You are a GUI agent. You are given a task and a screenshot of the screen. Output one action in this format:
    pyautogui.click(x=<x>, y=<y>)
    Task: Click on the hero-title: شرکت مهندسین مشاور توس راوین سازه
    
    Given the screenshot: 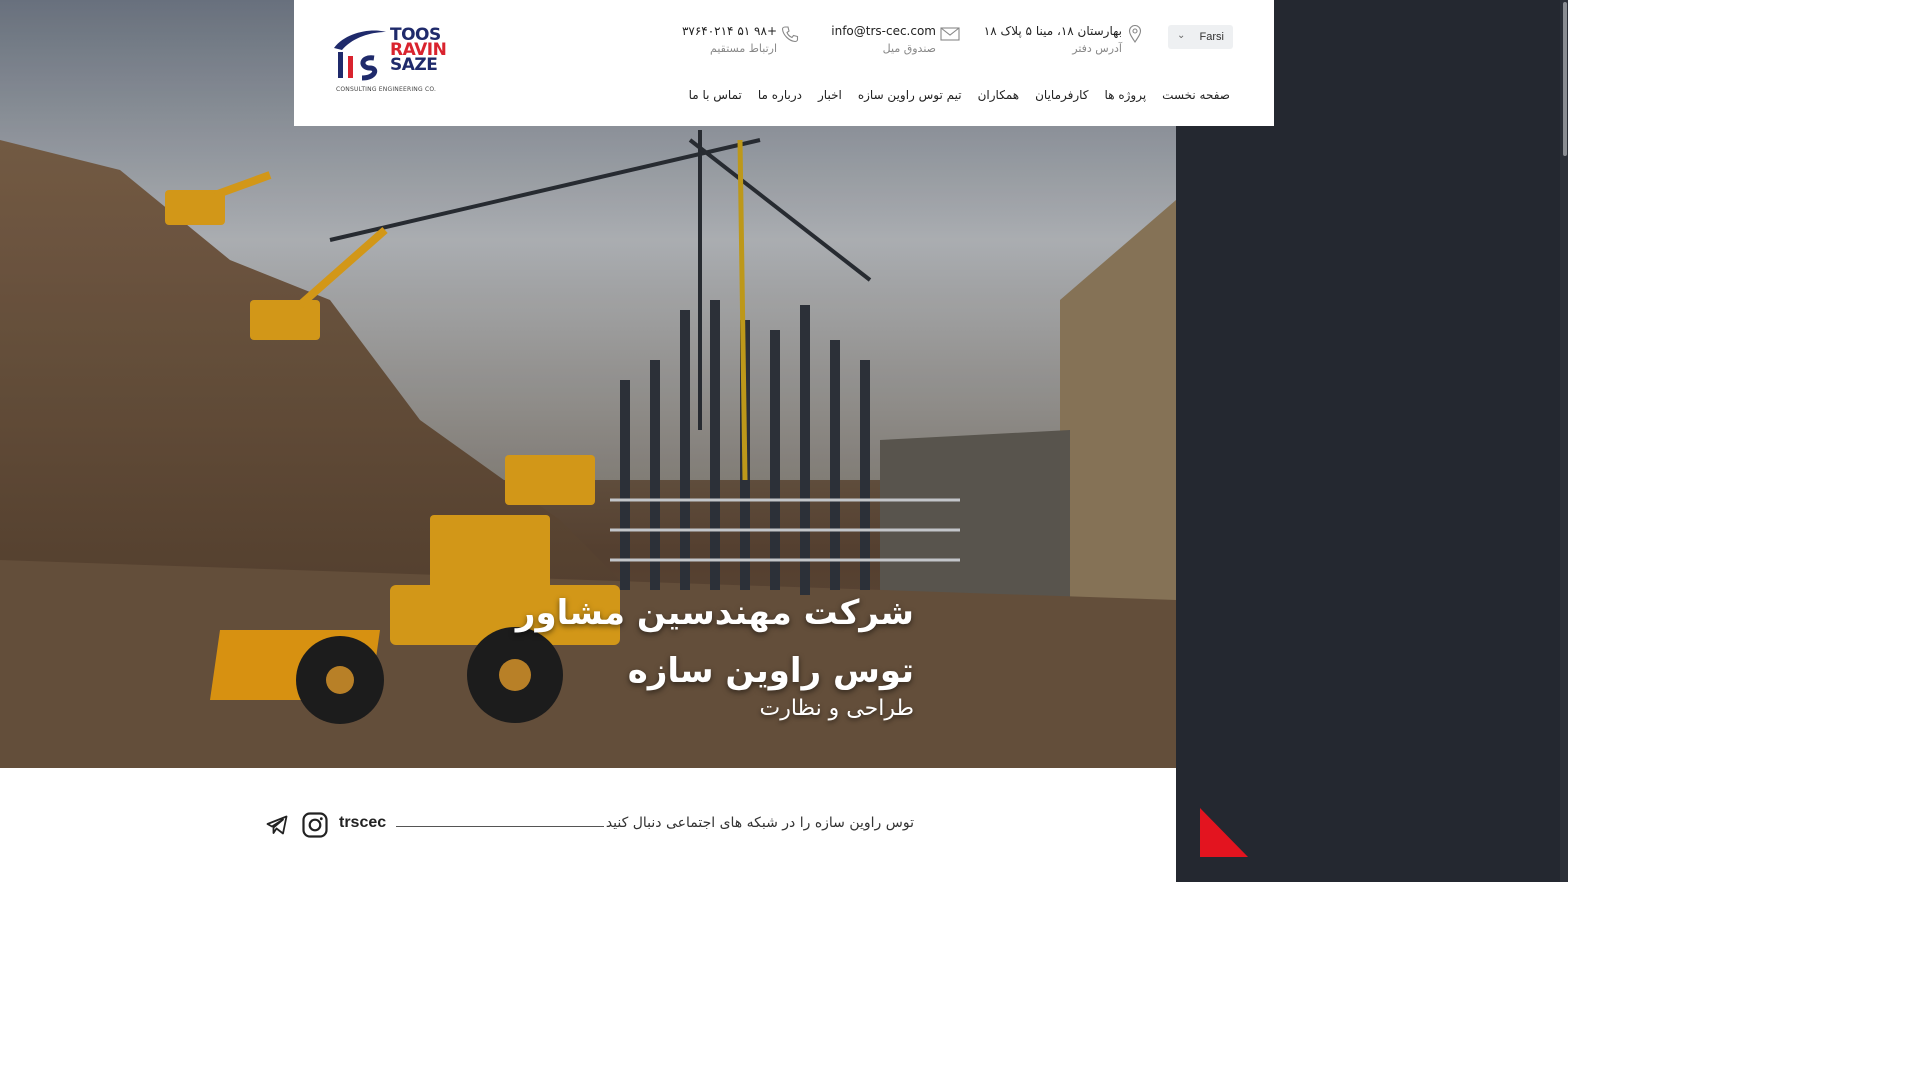 What is the action you would take?
    pyautogui.click(x=604, y=642)
    